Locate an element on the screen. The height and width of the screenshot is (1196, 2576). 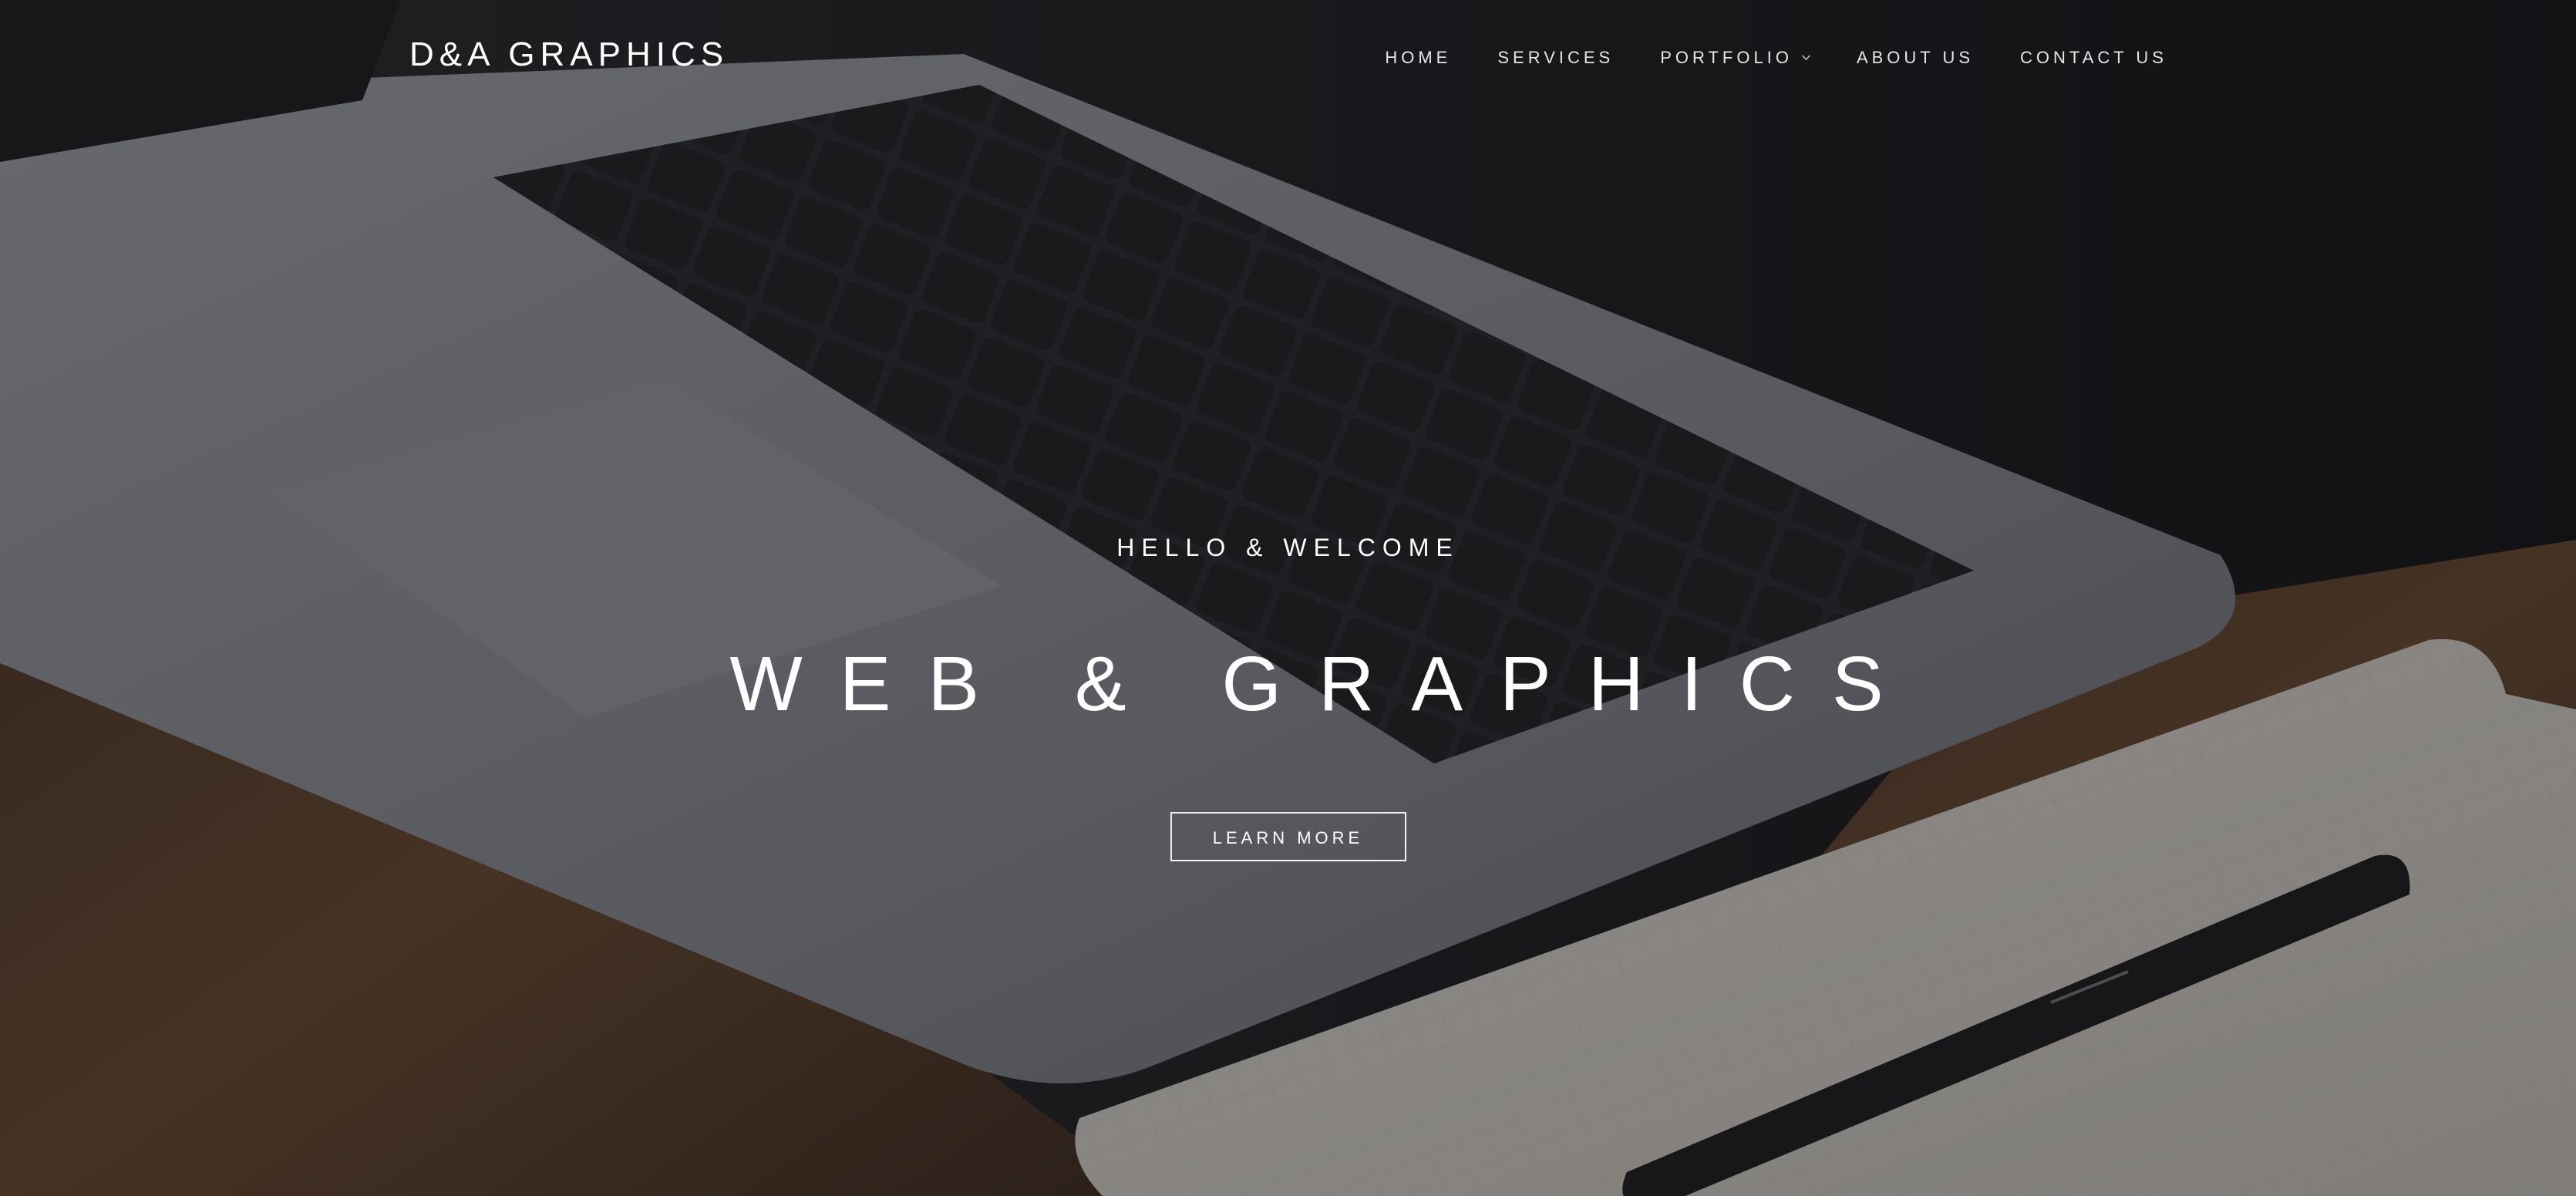
hero-cta-wrapper: LEARN MORE is located at coordinates (1288, 836).